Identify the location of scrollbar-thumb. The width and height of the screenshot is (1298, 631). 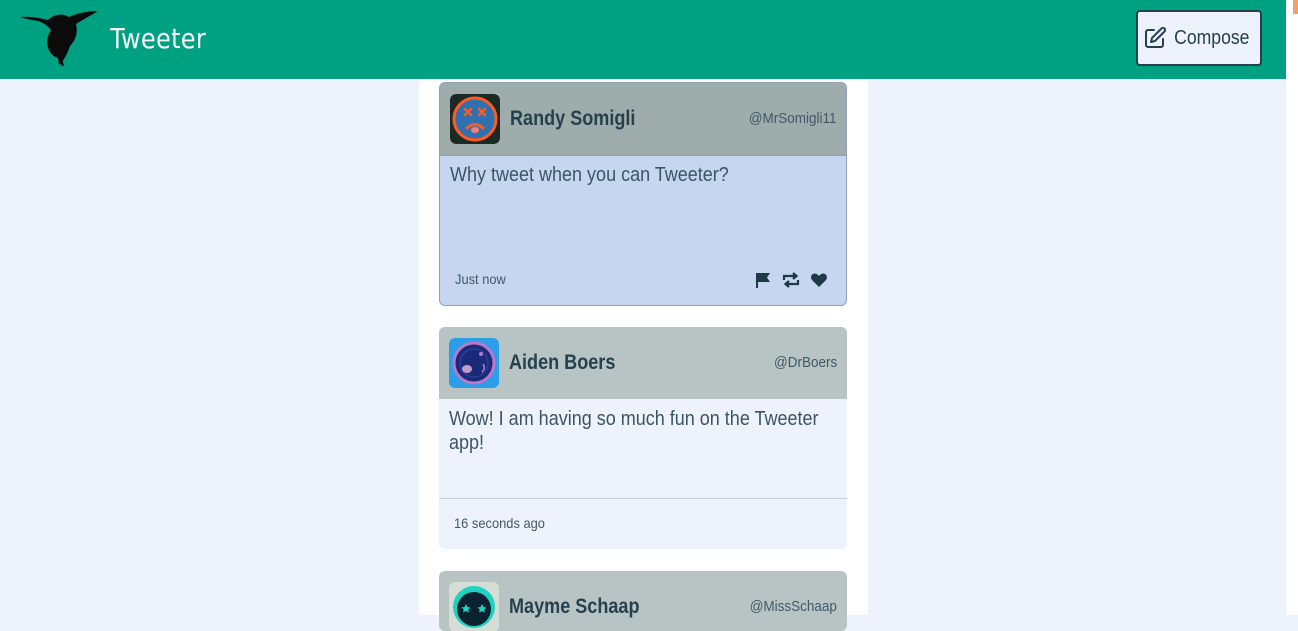
(1295, 7).